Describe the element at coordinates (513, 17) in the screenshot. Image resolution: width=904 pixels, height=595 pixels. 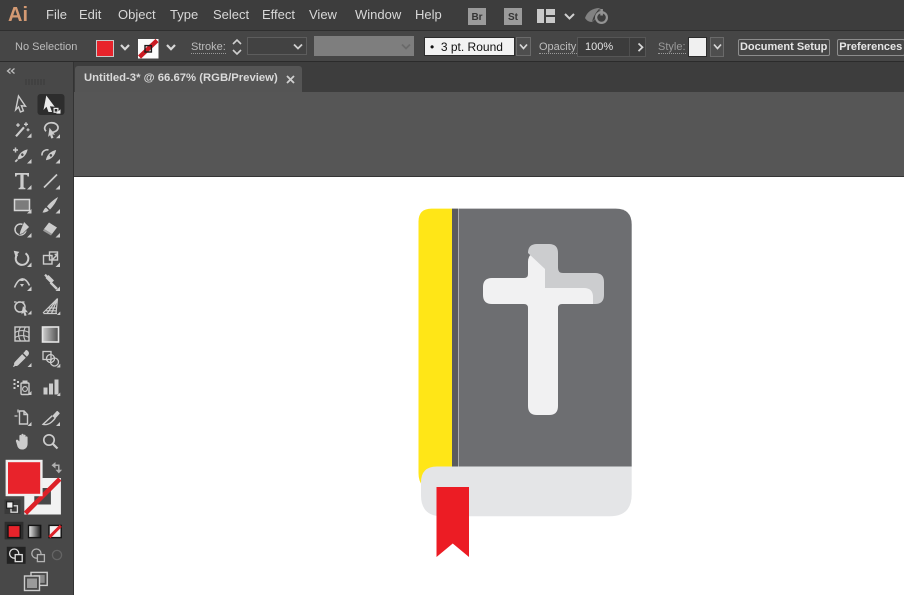
I see `svg-text: St` at that location.